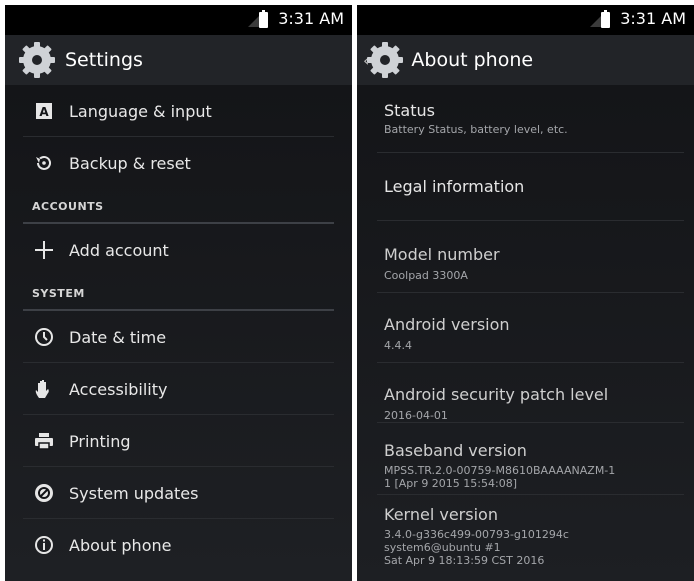 The height and width of the screenshot is (581, 694). I want to click on backup-icon, so click(43, 162).